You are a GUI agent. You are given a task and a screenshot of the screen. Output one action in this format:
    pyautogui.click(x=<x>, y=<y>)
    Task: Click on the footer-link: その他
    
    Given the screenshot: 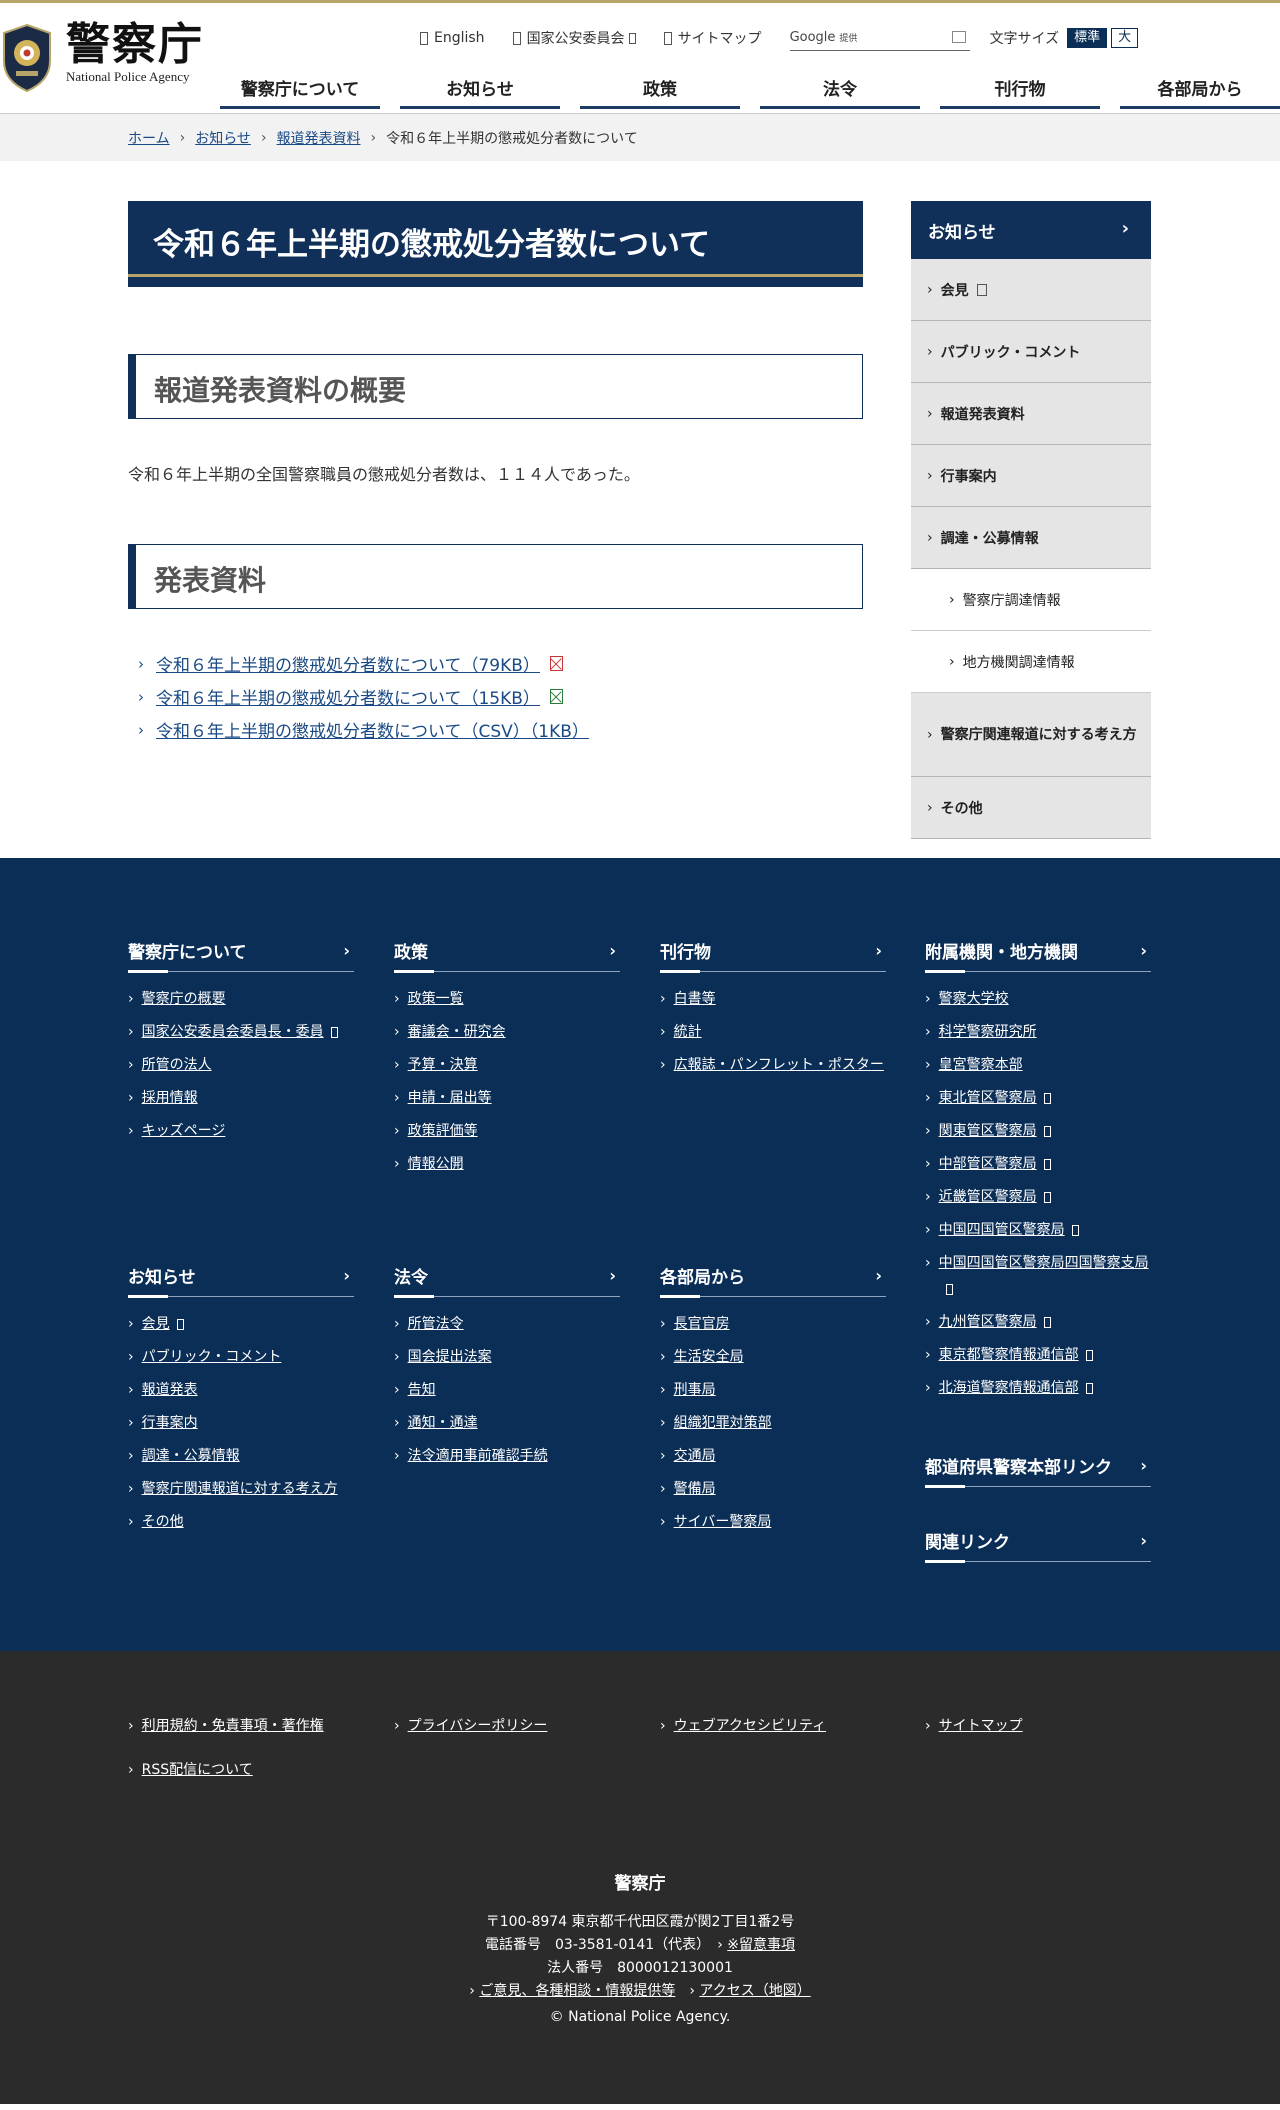 What is the action you would take?
    pyautogui.click(x=163, y=1522)
    